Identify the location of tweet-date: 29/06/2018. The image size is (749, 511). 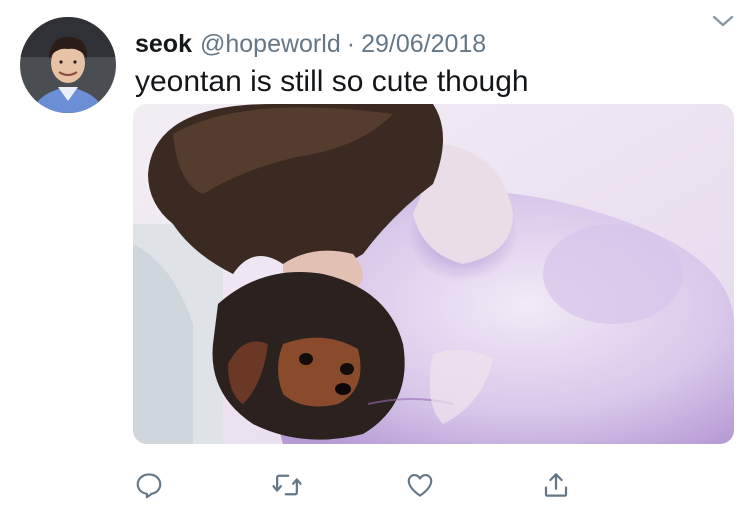
(423, 44).